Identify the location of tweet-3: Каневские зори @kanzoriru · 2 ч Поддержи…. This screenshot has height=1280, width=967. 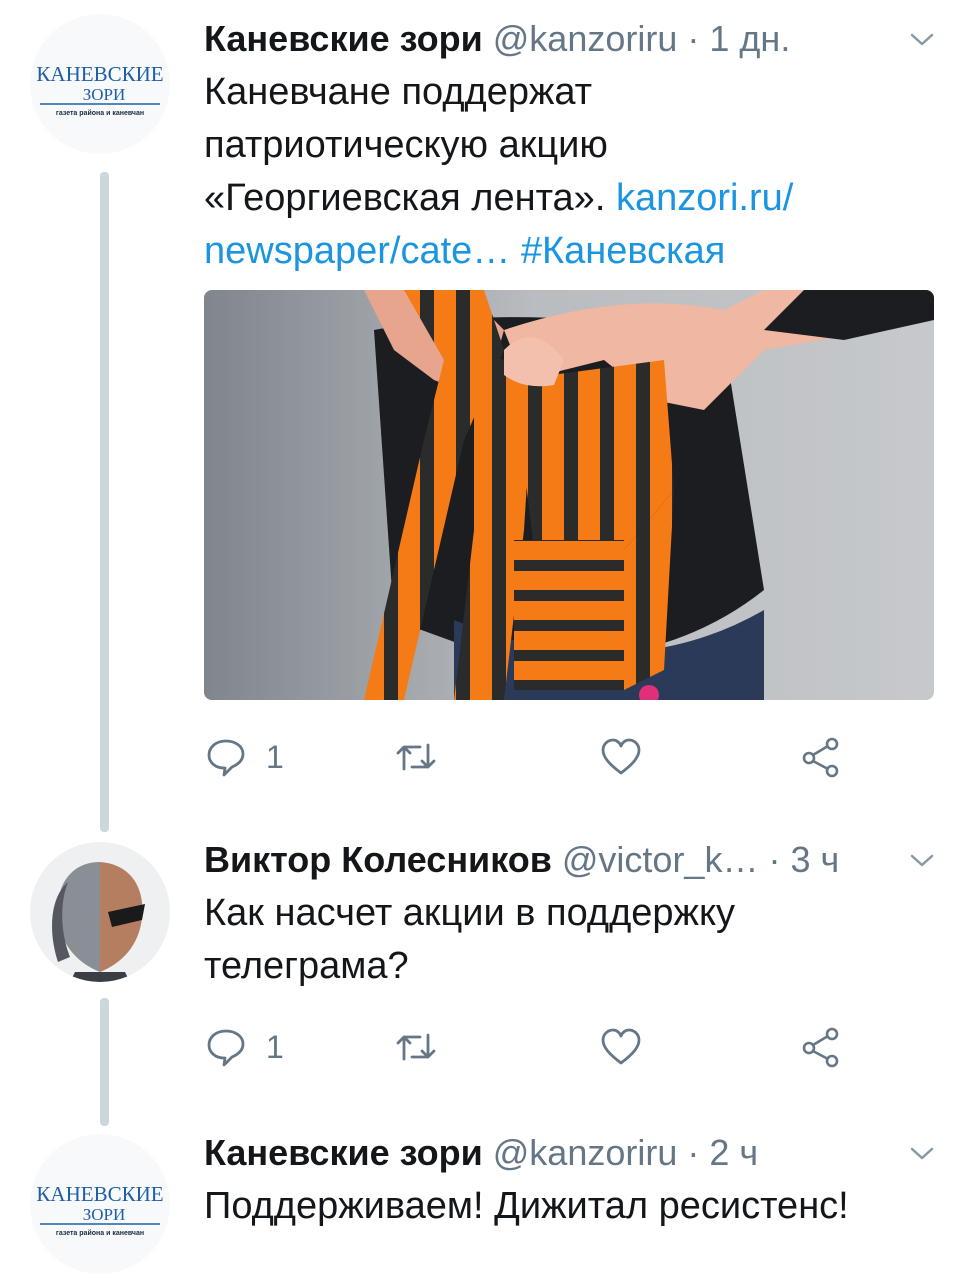
(573, 1180).